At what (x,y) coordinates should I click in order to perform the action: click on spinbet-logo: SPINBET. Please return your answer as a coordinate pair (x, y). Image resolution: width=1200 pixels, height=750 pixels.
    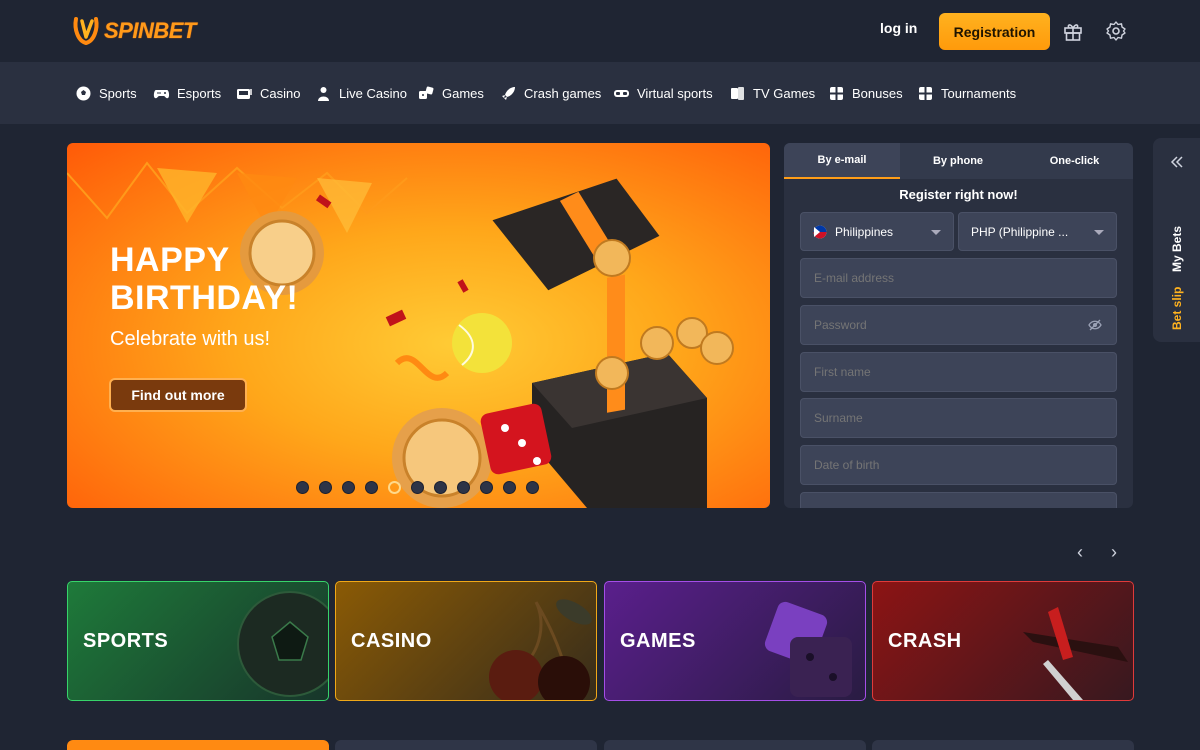
    Looking at the image, I should click on (134, 31).